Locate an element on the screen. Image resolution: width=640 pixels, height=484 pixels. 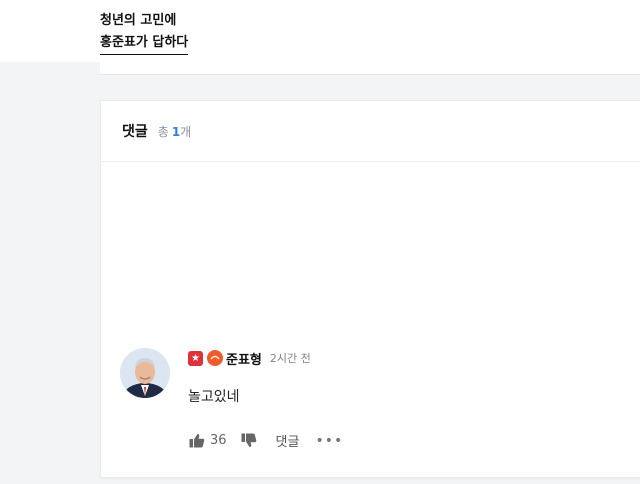
article-headline: 청년의 고민에 홍준표가 답하다 is located at coordinates (144, 32).